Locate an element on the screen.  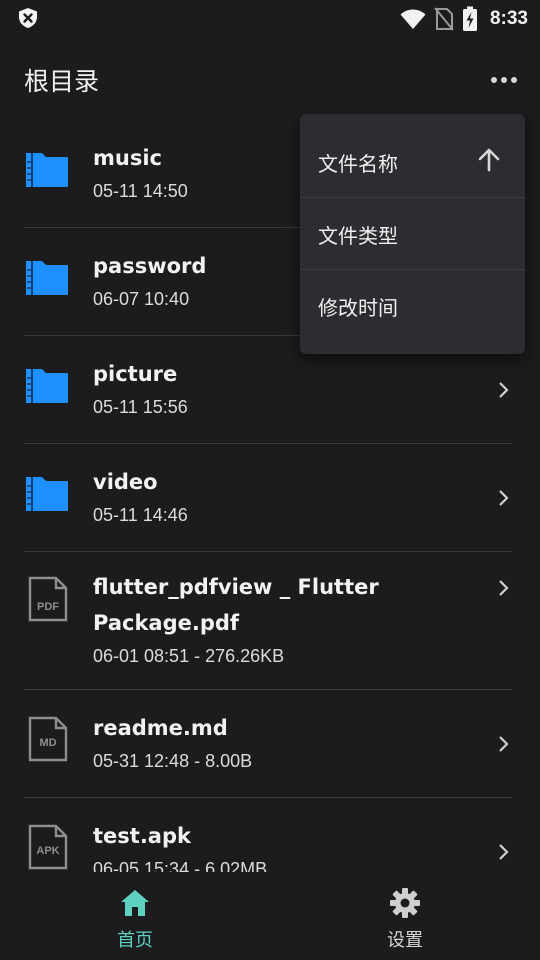
list-item: APK test.apk 06-05 15:34 - 6.02MB is located at coordinates (270, 835).